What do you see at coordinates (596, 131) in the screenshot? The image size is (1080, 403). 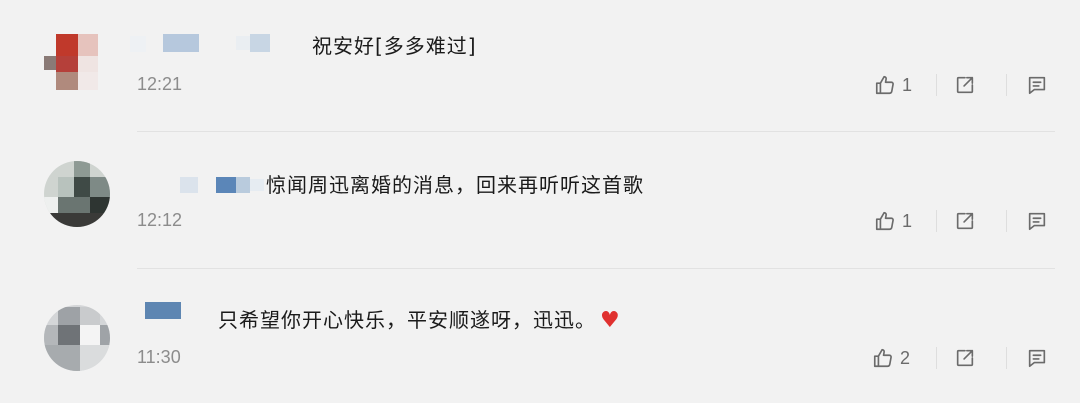 I see `comment-divider` at bounding box center [596, 131].